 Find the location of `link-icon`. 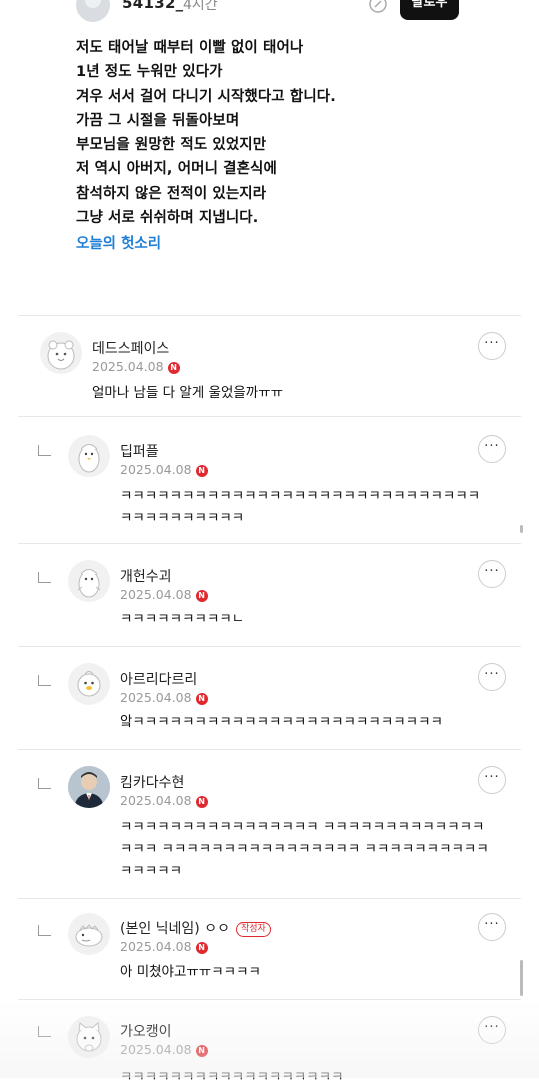

link-icon is located at coordinates (378, 7).